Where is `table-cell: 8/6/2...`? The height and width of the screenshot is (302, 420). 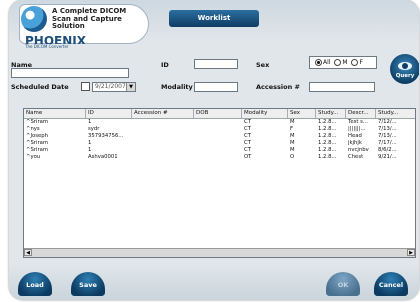
table-cell: 8/6/2... is located at coordinates (387, 150).